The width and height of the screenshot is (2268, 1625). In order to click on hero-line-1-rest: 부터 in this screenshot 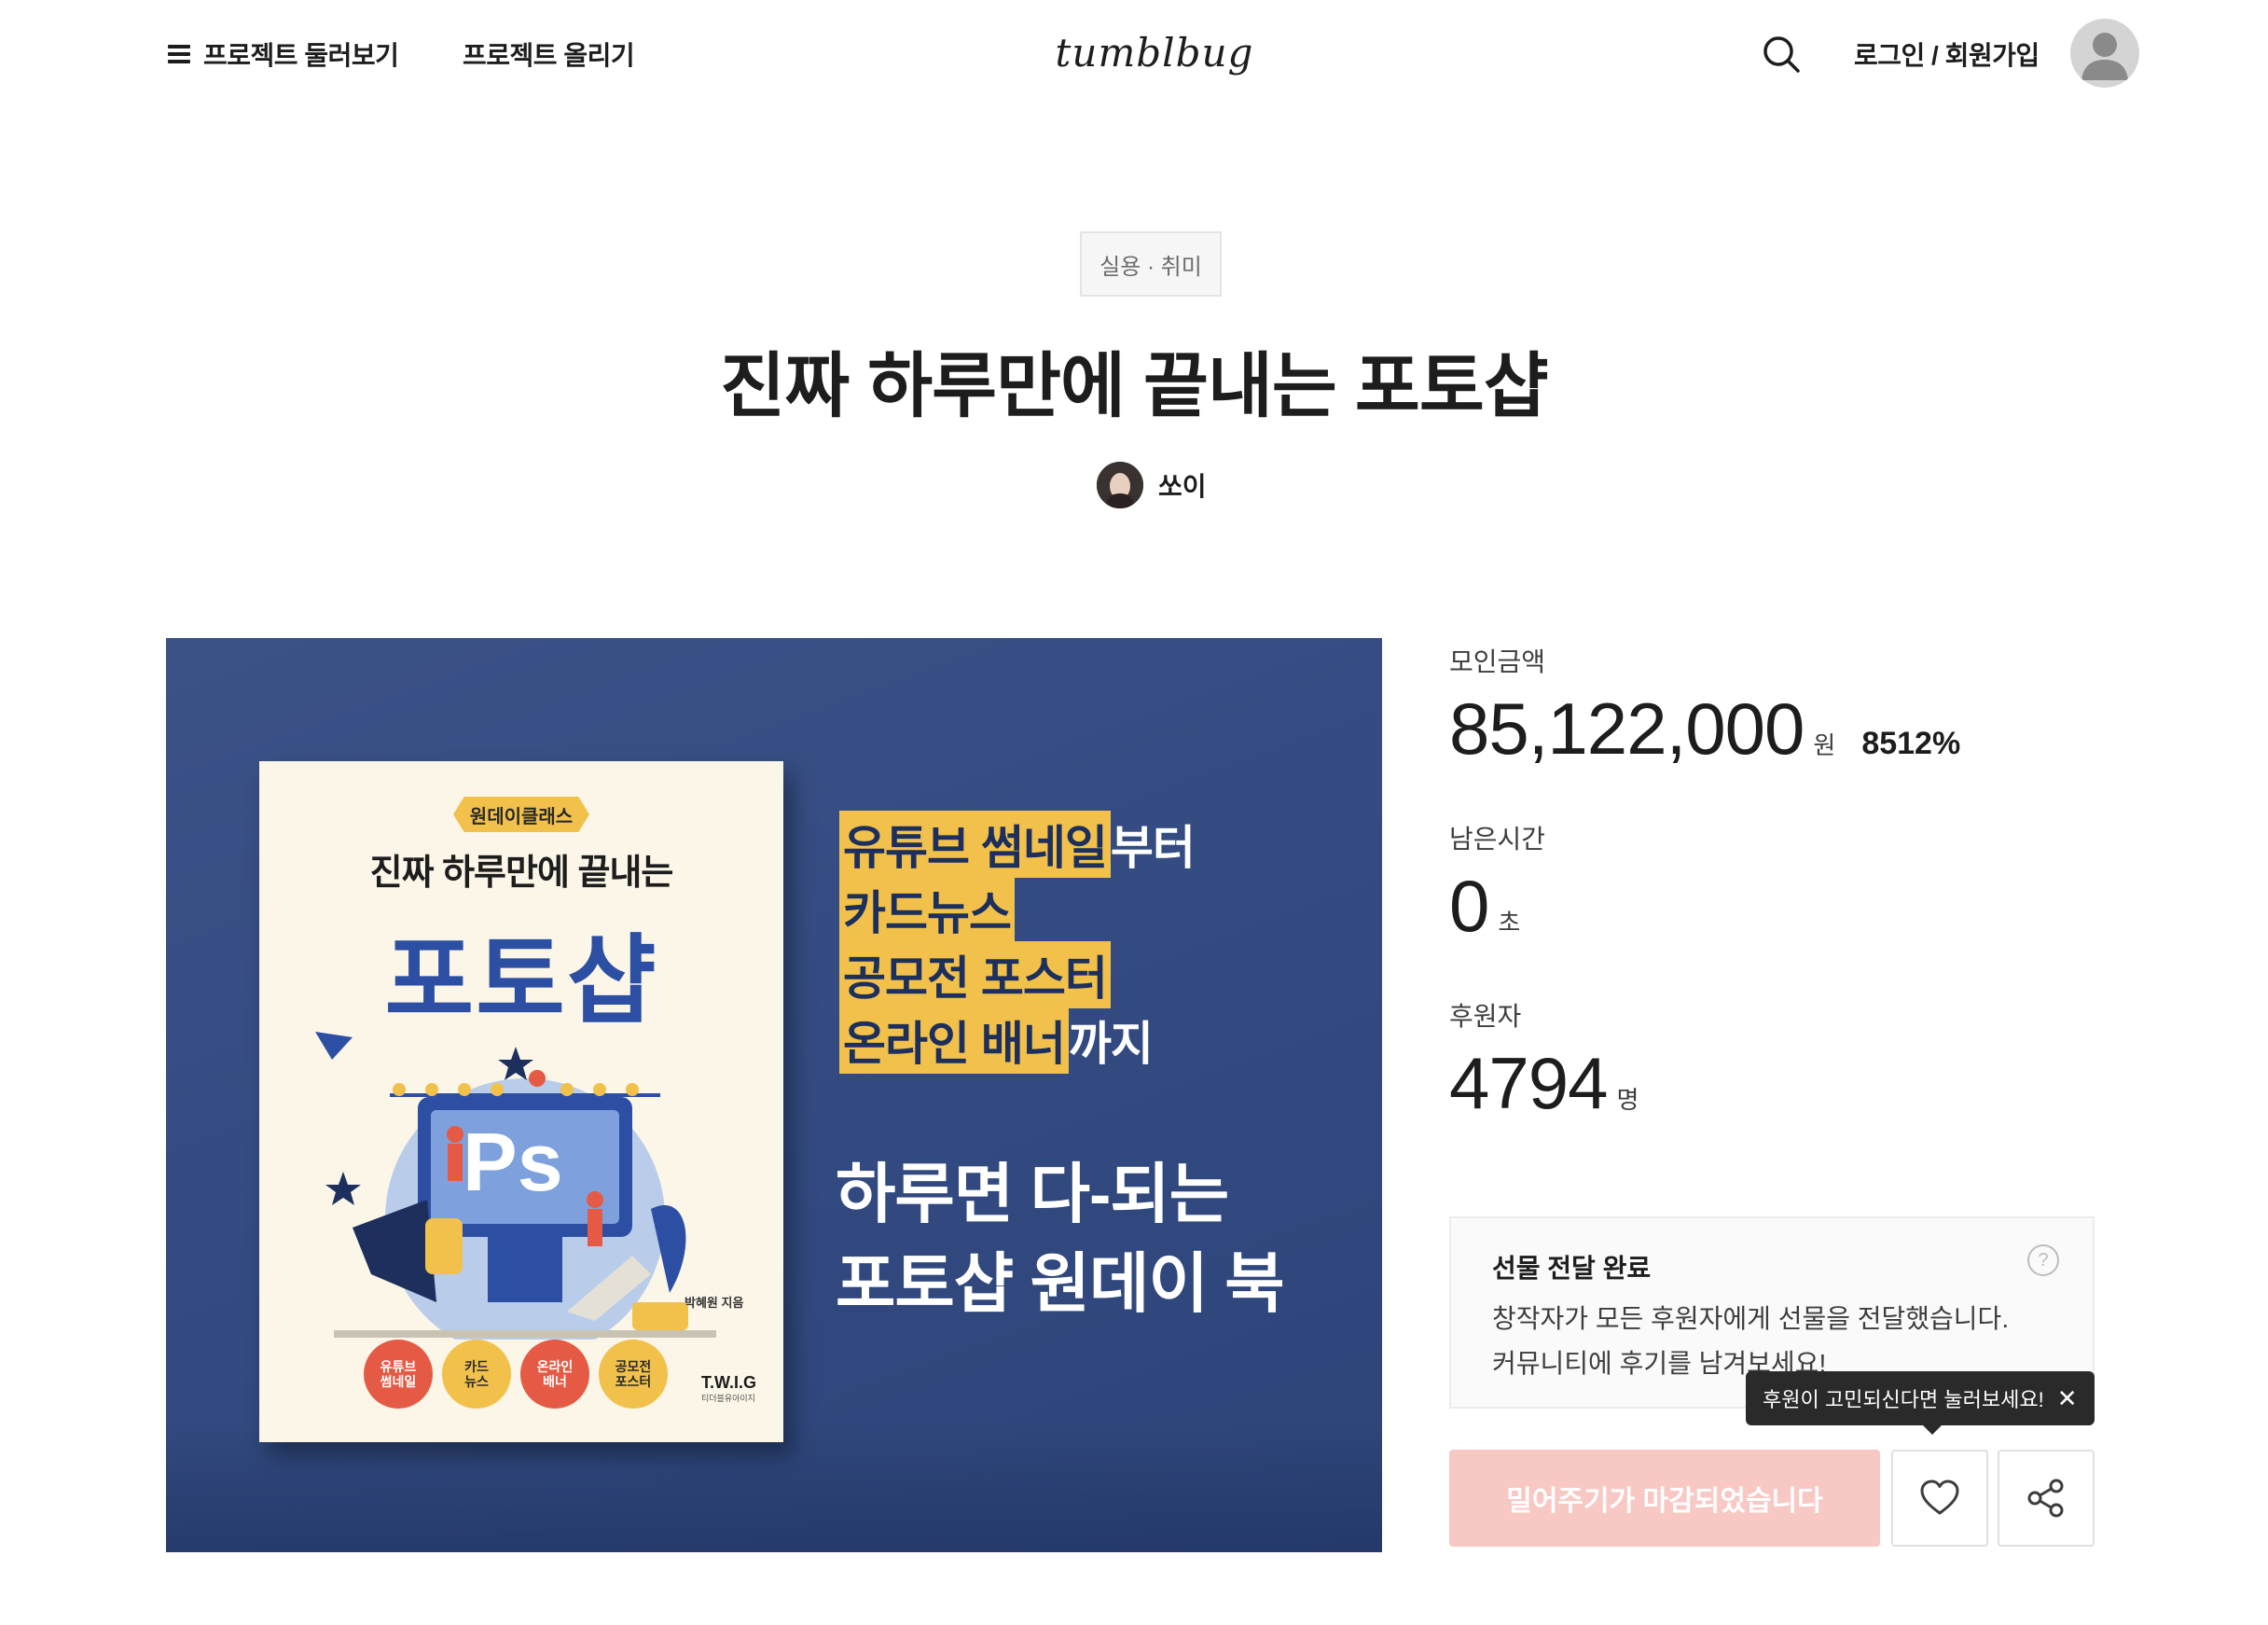, I will do `click(1153, 848)`.